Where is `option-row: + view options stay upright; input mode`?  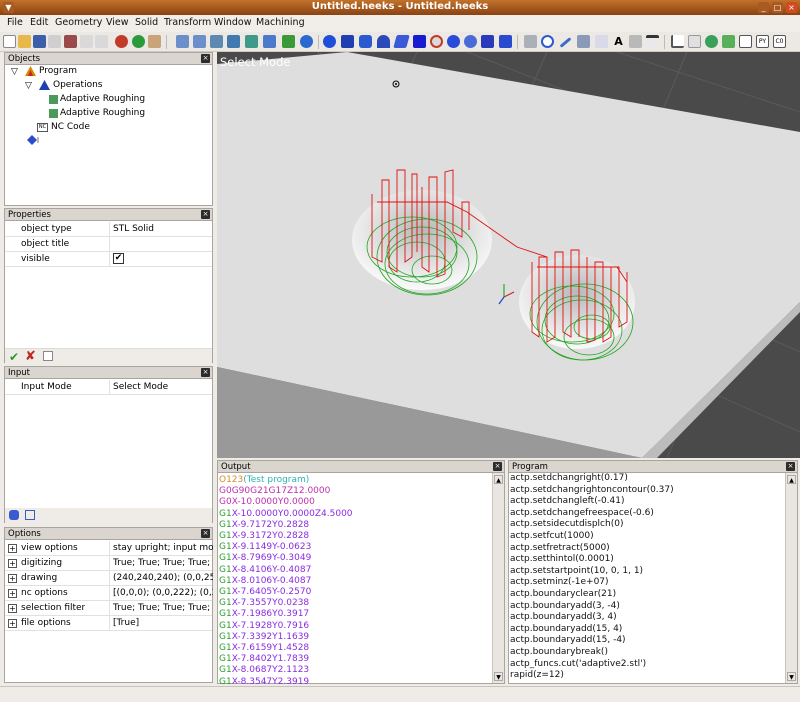 option-row: + view options stay upright; input mode is located at coordinates (109, 548).